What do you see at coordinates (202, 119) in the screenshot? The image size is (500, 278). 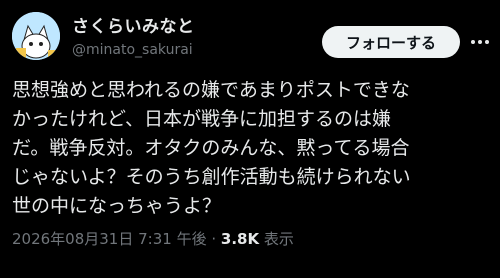 I see `post-text-line: かったけれど、日本が戦争に加担するのは嫌` at bounding box center [202, 119].